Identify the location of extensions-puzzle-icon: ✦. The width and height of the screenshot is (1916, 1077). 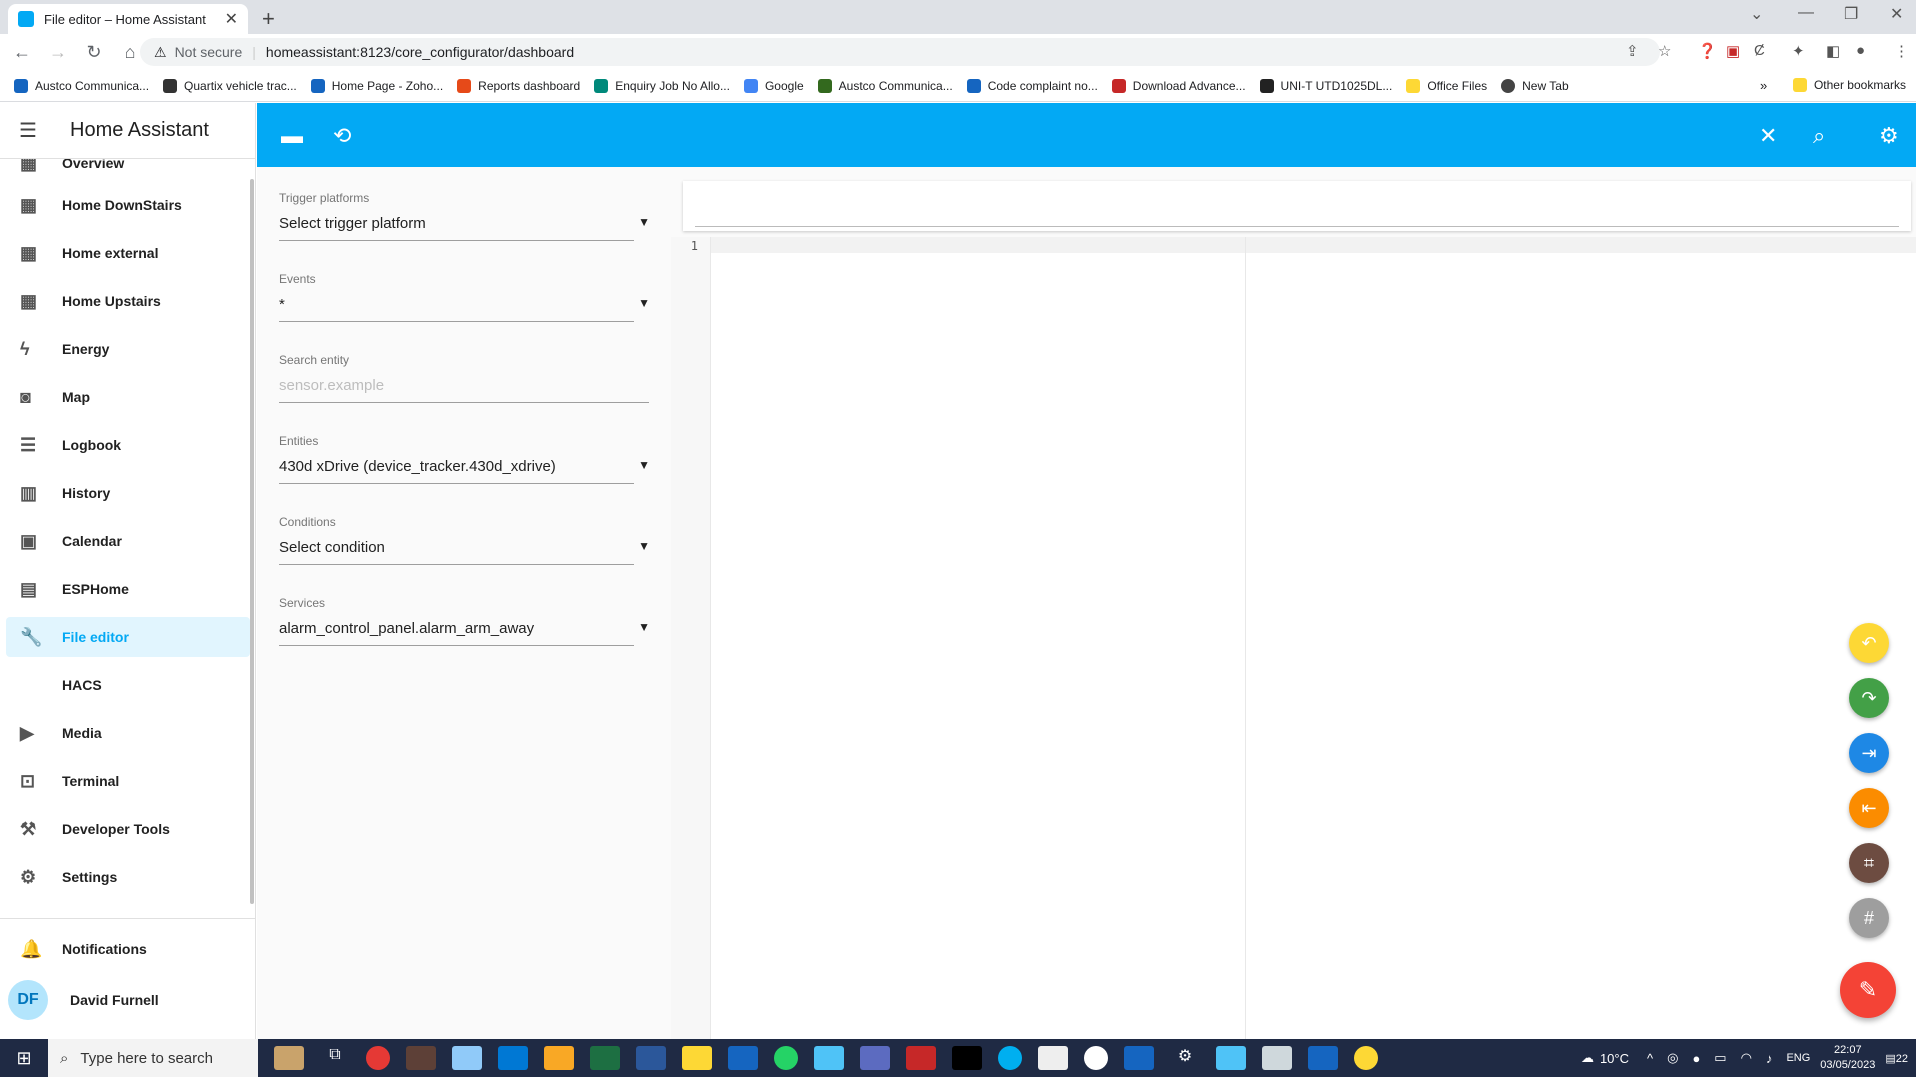
(1798, 51).